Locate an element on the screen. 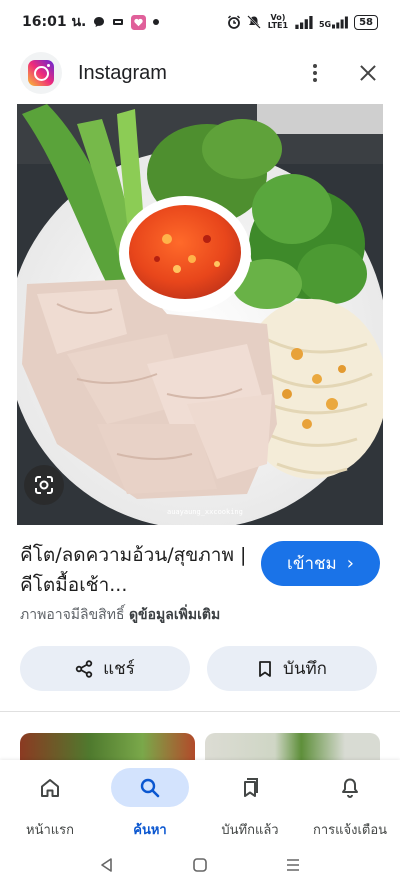 Image resolution: width=400 pixels, height=889 pixels. app-header: Instagram is located at coordinates (200, 73).